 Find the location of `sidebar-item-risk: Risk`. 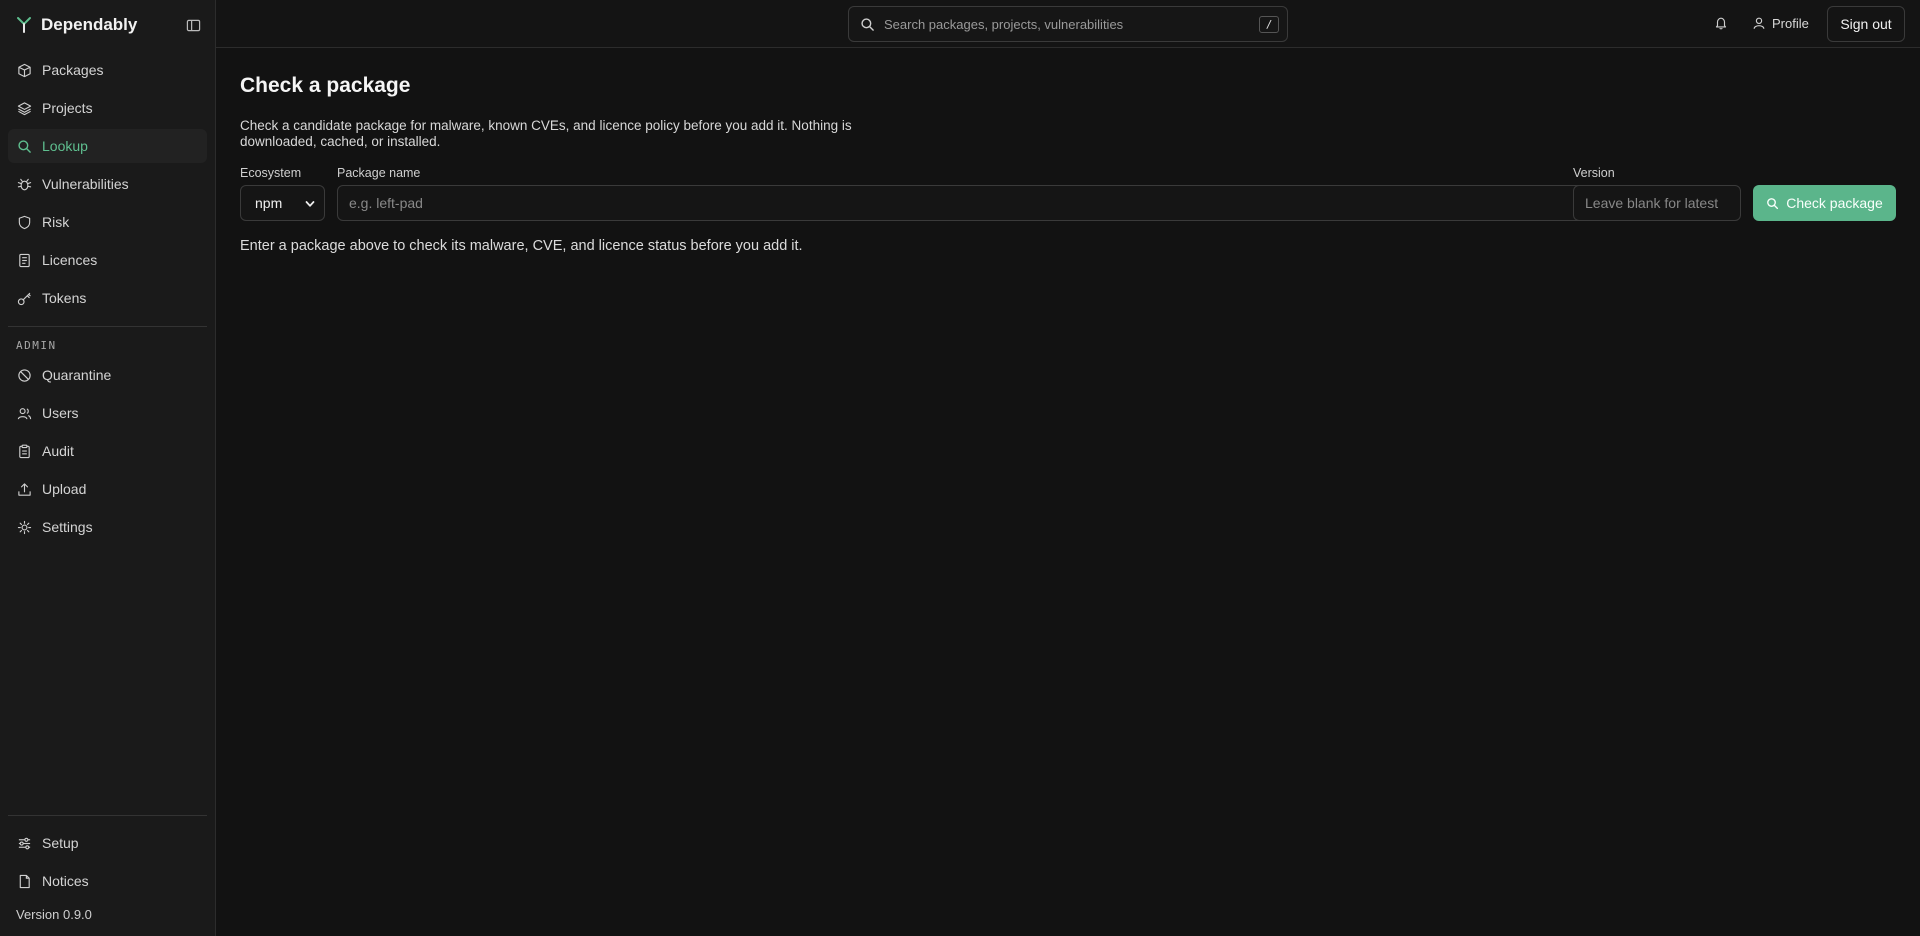

sidebar-item-risk: Risk is located at coordinates (107, 222).